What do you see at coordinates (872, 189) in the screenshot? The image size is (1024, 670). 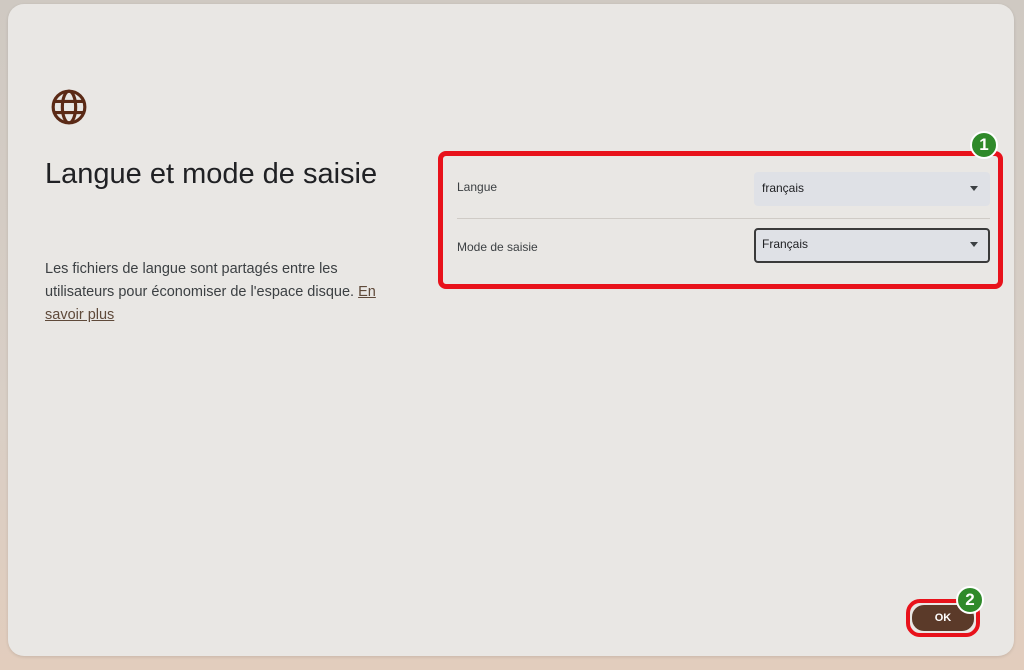 I see `language-select: français` at bounding box center [872, 189].